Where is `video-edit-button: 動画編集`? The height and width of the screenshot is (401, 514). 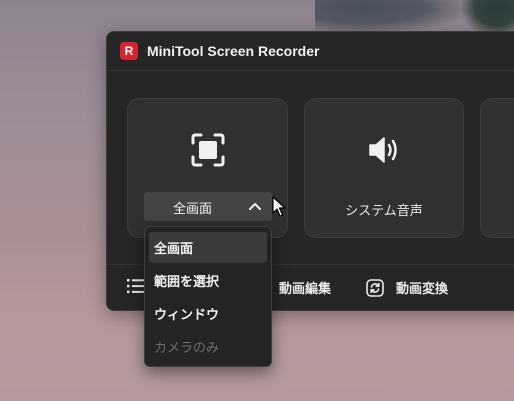 video-edit-button: 動画編集 is located at coordinates (305, 287).